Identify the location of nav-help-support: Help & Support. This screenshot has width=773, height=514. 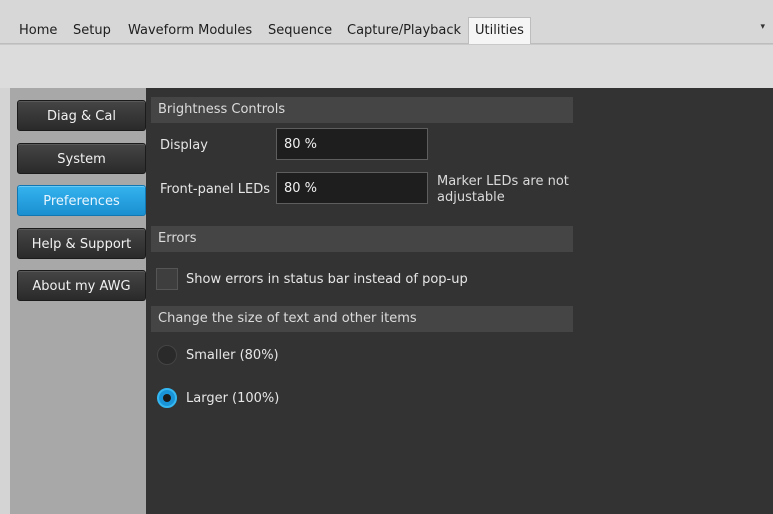
(81, 243).